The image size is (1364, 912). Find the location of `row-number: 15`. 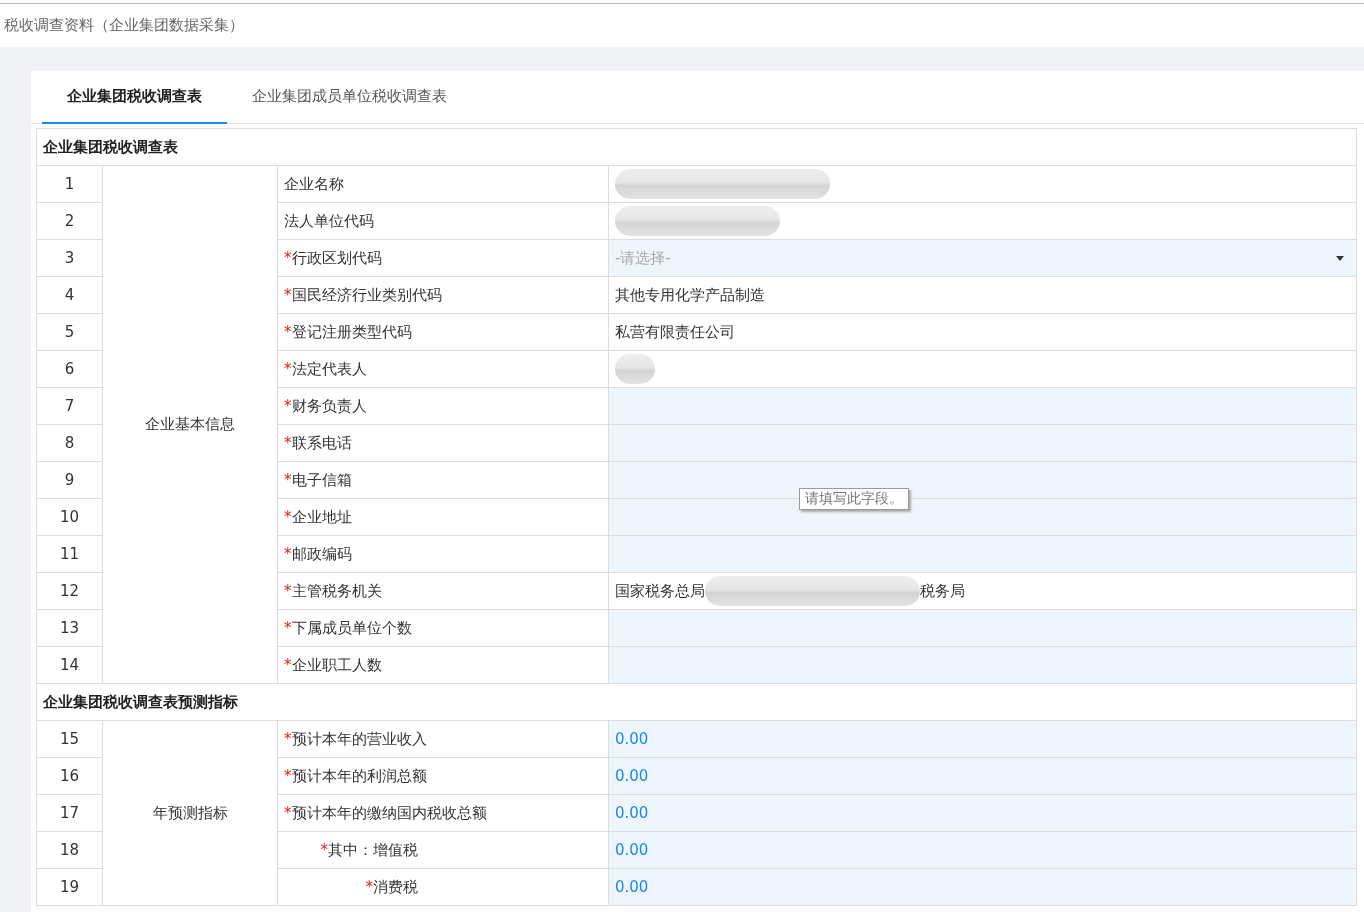

row-number: 15 is located at coordinates (69, 739).